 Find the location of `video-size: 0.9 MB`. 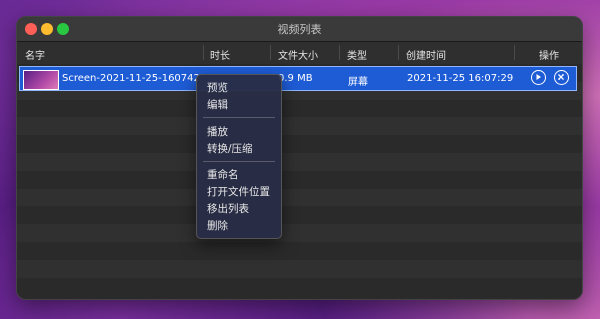

video-size: 0.9 MB is located at coordinates (295, 78).